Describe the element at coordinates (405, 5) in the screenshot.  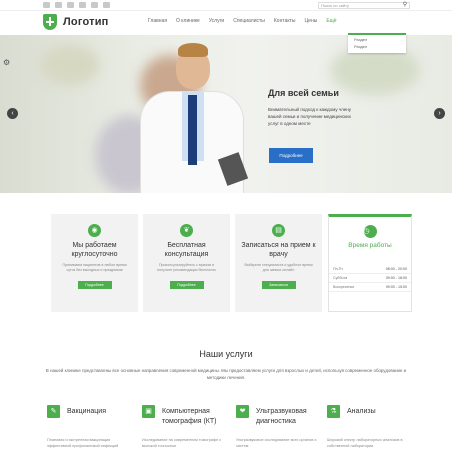
I see `search-icon: ⚲` at that location.